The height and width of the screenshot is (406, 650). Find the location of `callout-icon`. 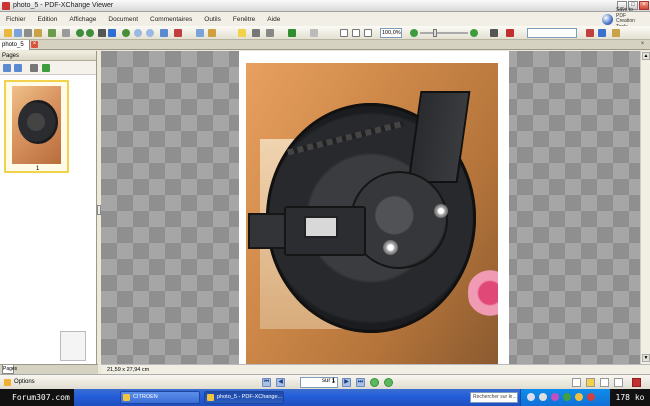

callout-icon is located at coordinates (270, 33).